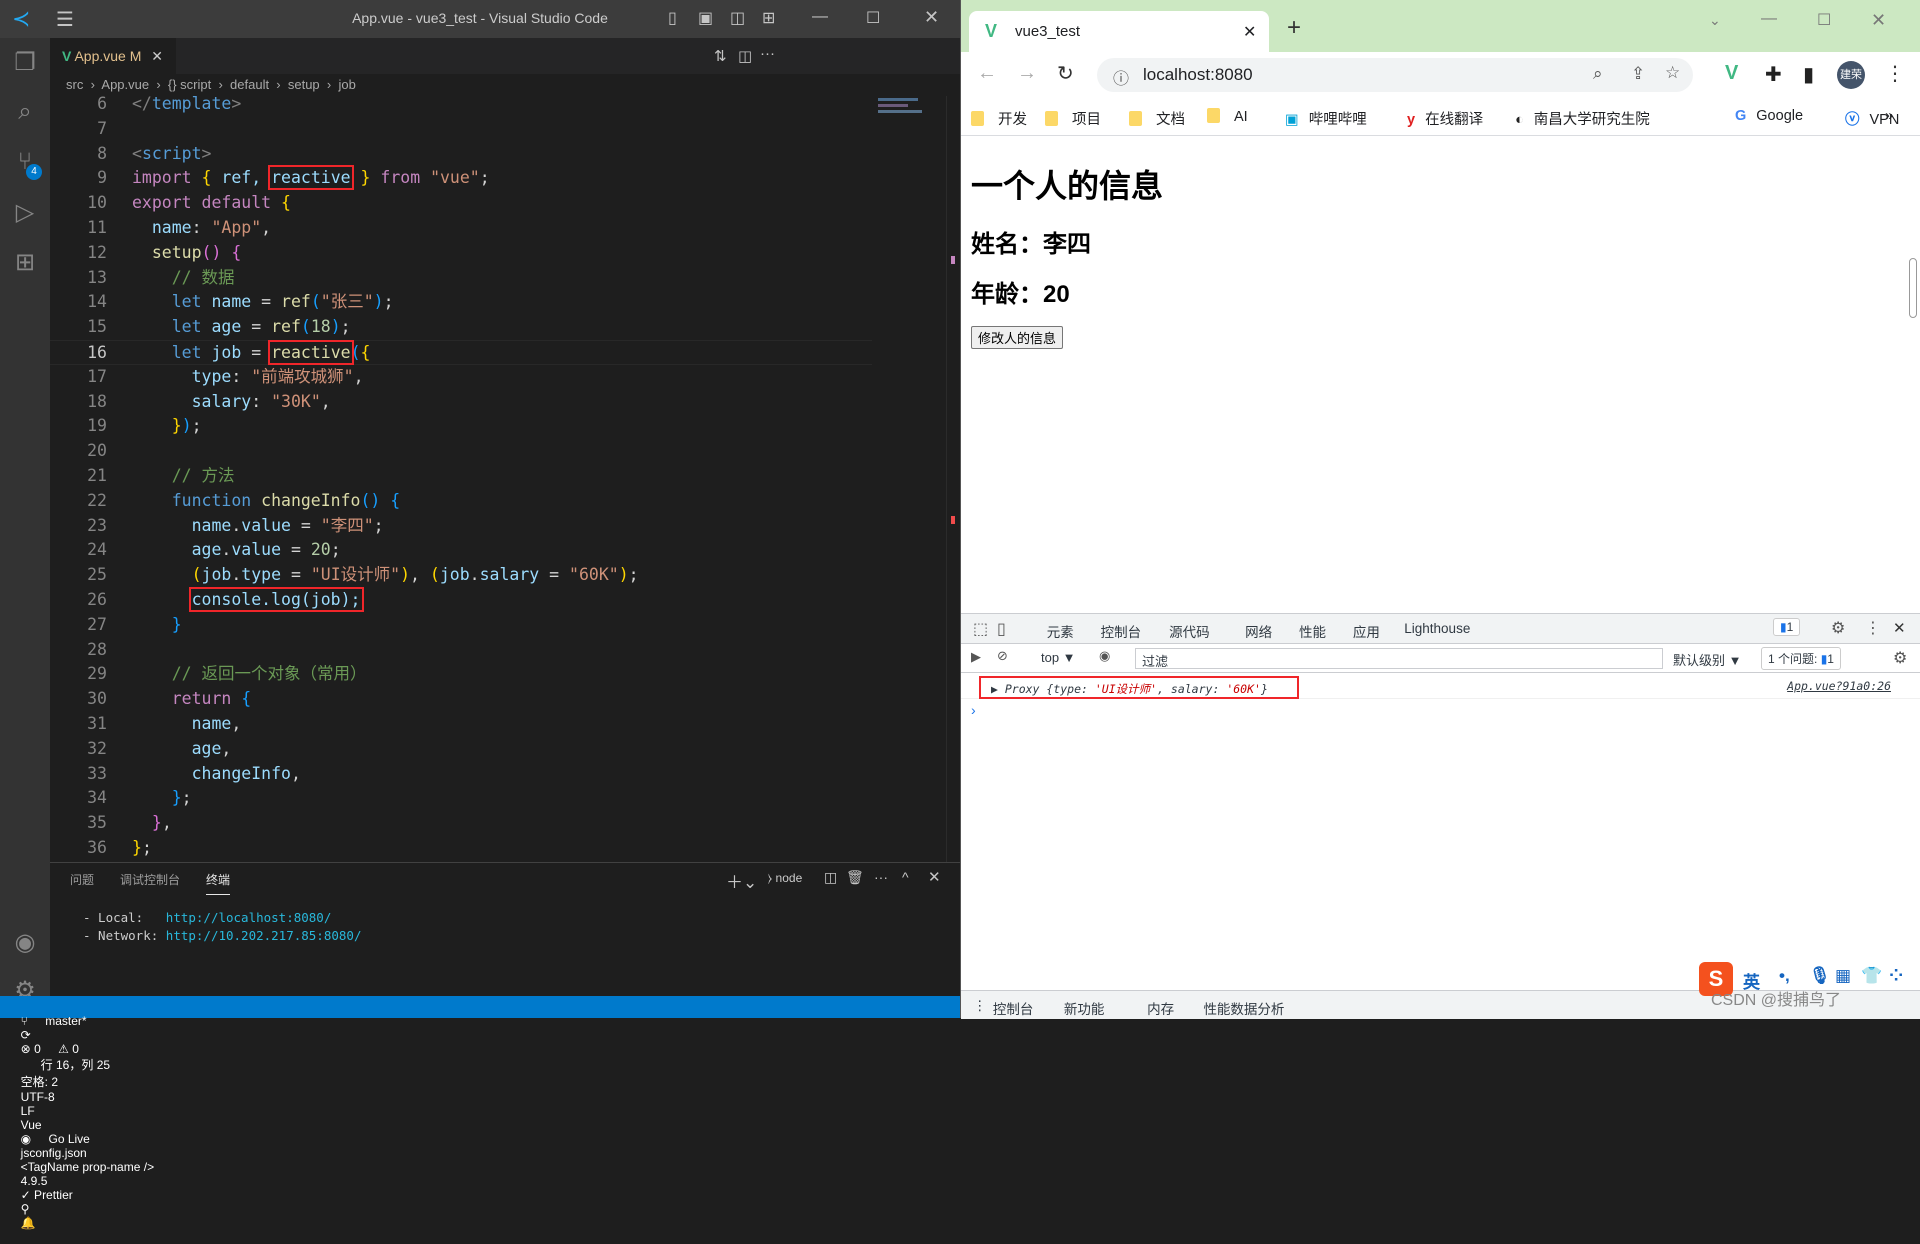 The image size is (1920, 1244). Describe the element at coordinates (720, 56) in the screenshot. I see `open-changes-icon: ⇅` at that location.